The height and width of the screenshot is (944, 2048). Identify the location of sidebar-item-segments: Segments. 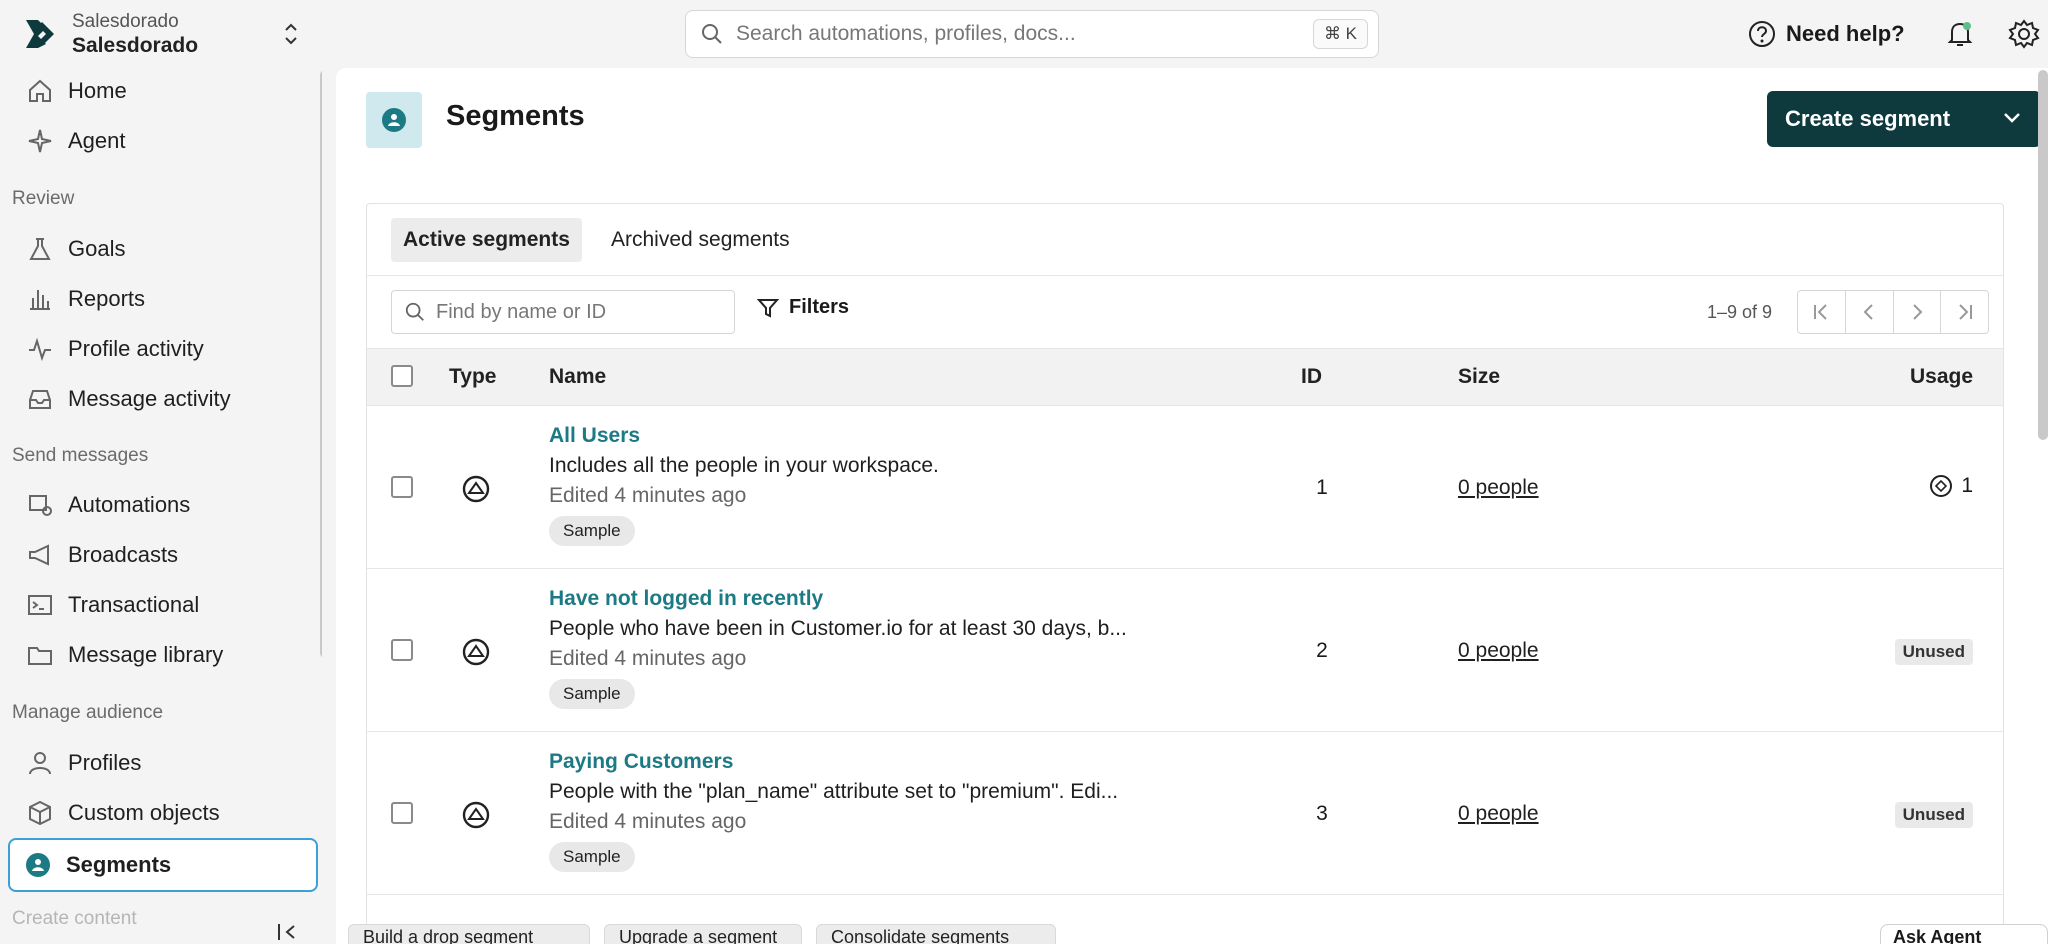
(163, 865).